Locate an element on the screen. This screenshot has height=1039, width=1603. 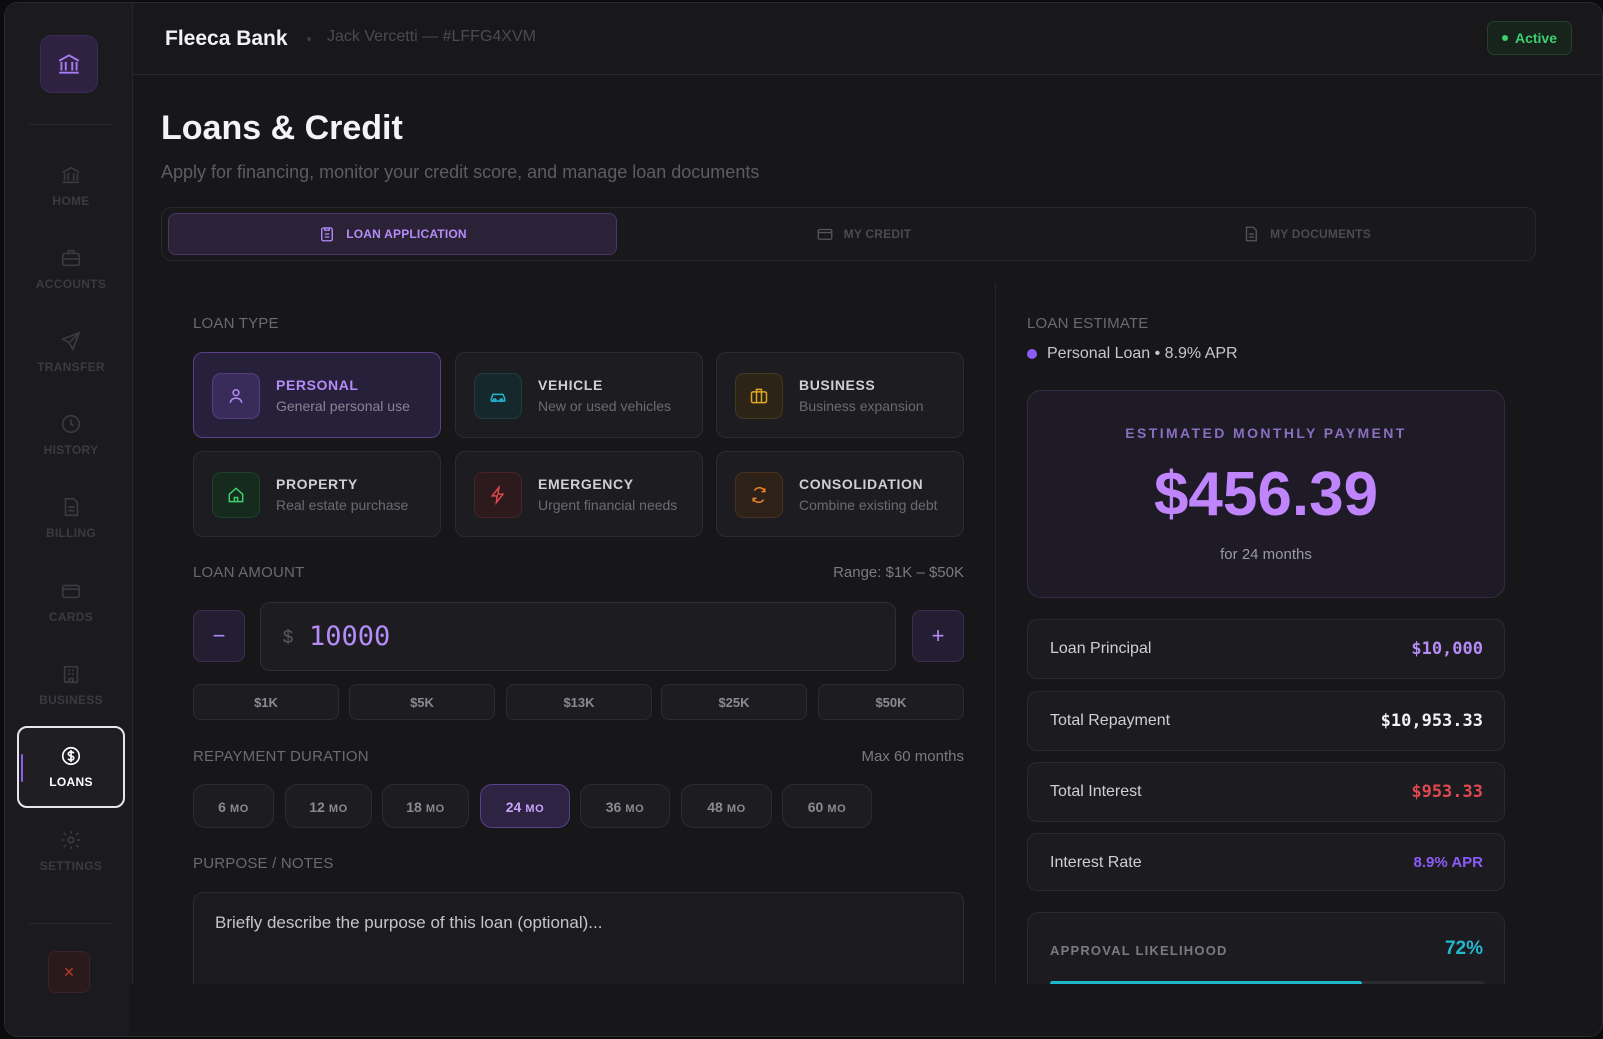
stat-value: $10,000 is located at coordinates (1447, 649).